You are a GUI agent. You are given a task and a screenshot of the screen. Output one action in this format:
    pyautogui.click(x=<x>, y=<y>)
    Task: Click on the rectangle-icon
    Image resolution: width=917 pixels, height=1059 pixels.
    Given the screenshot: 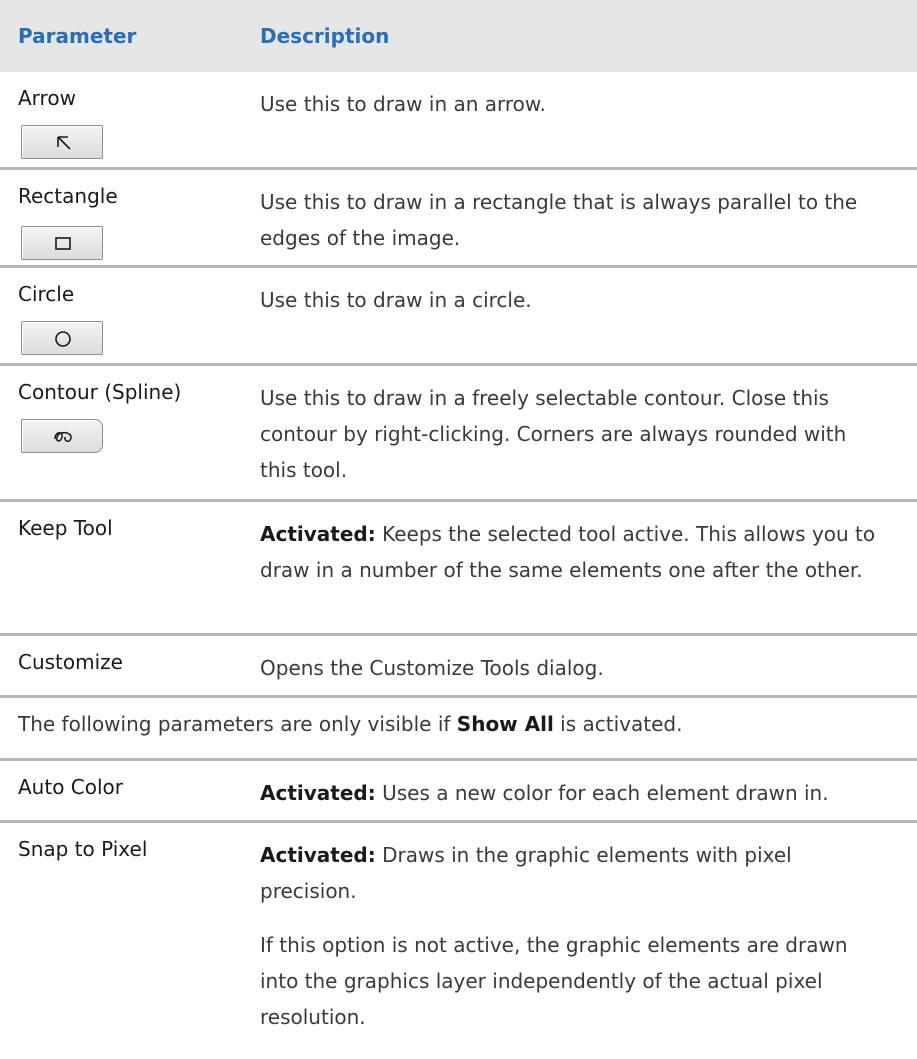 What is the action you would take?
    pyautogui.click(x=63, y=243)
    